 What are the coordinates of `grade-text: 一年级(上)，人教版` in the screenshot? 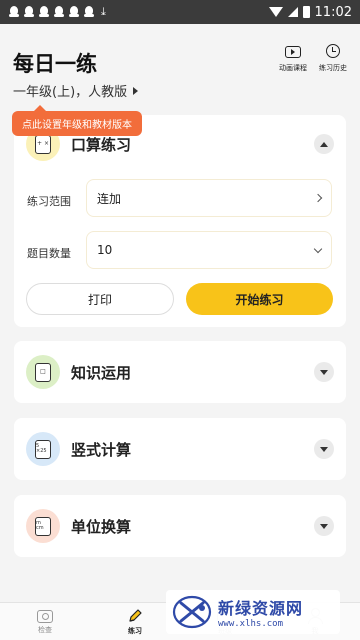 It's located at (70, 92).